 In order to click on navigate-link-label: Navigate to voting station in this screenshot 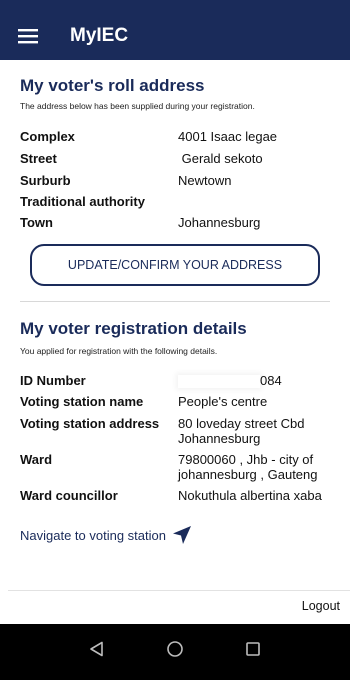, I will do `click(93, 535)`.